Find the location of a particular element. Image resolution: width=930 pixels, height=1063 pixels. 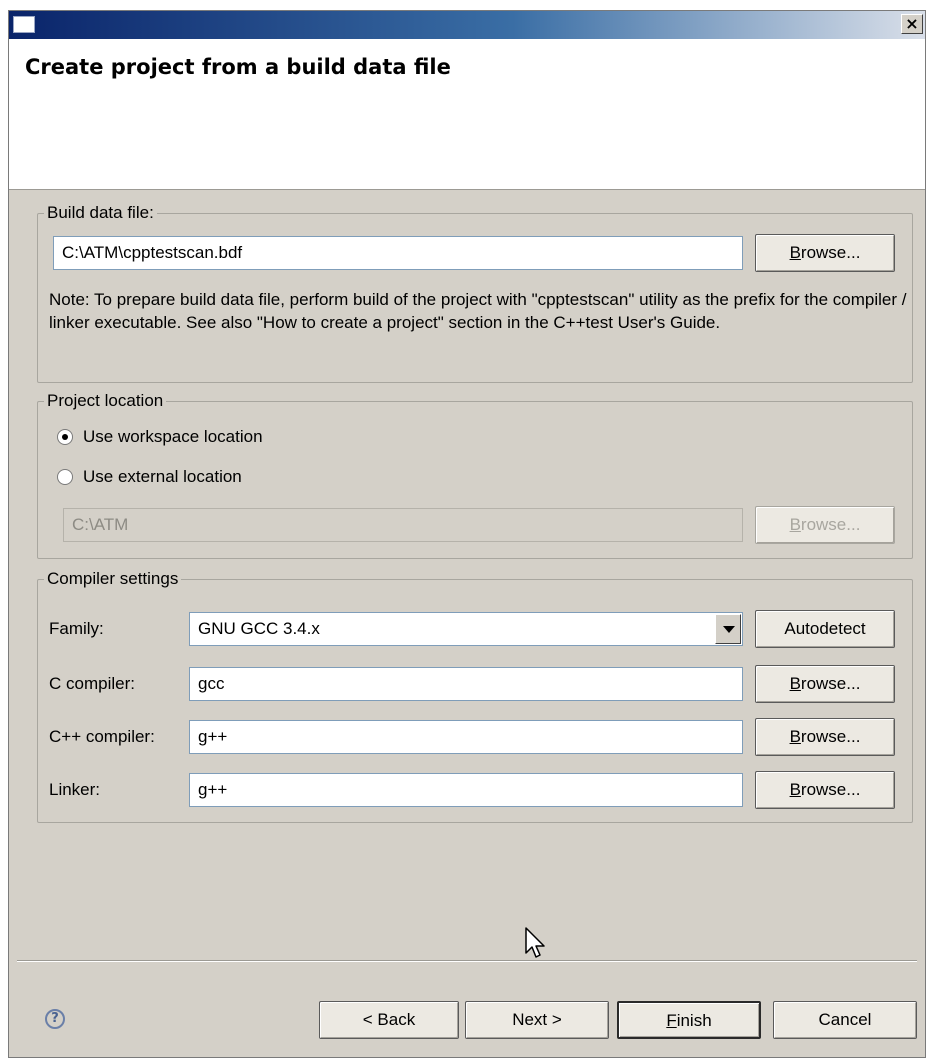

compiler-settings-legend: Compiler settings is located at coordinates (113, 578).